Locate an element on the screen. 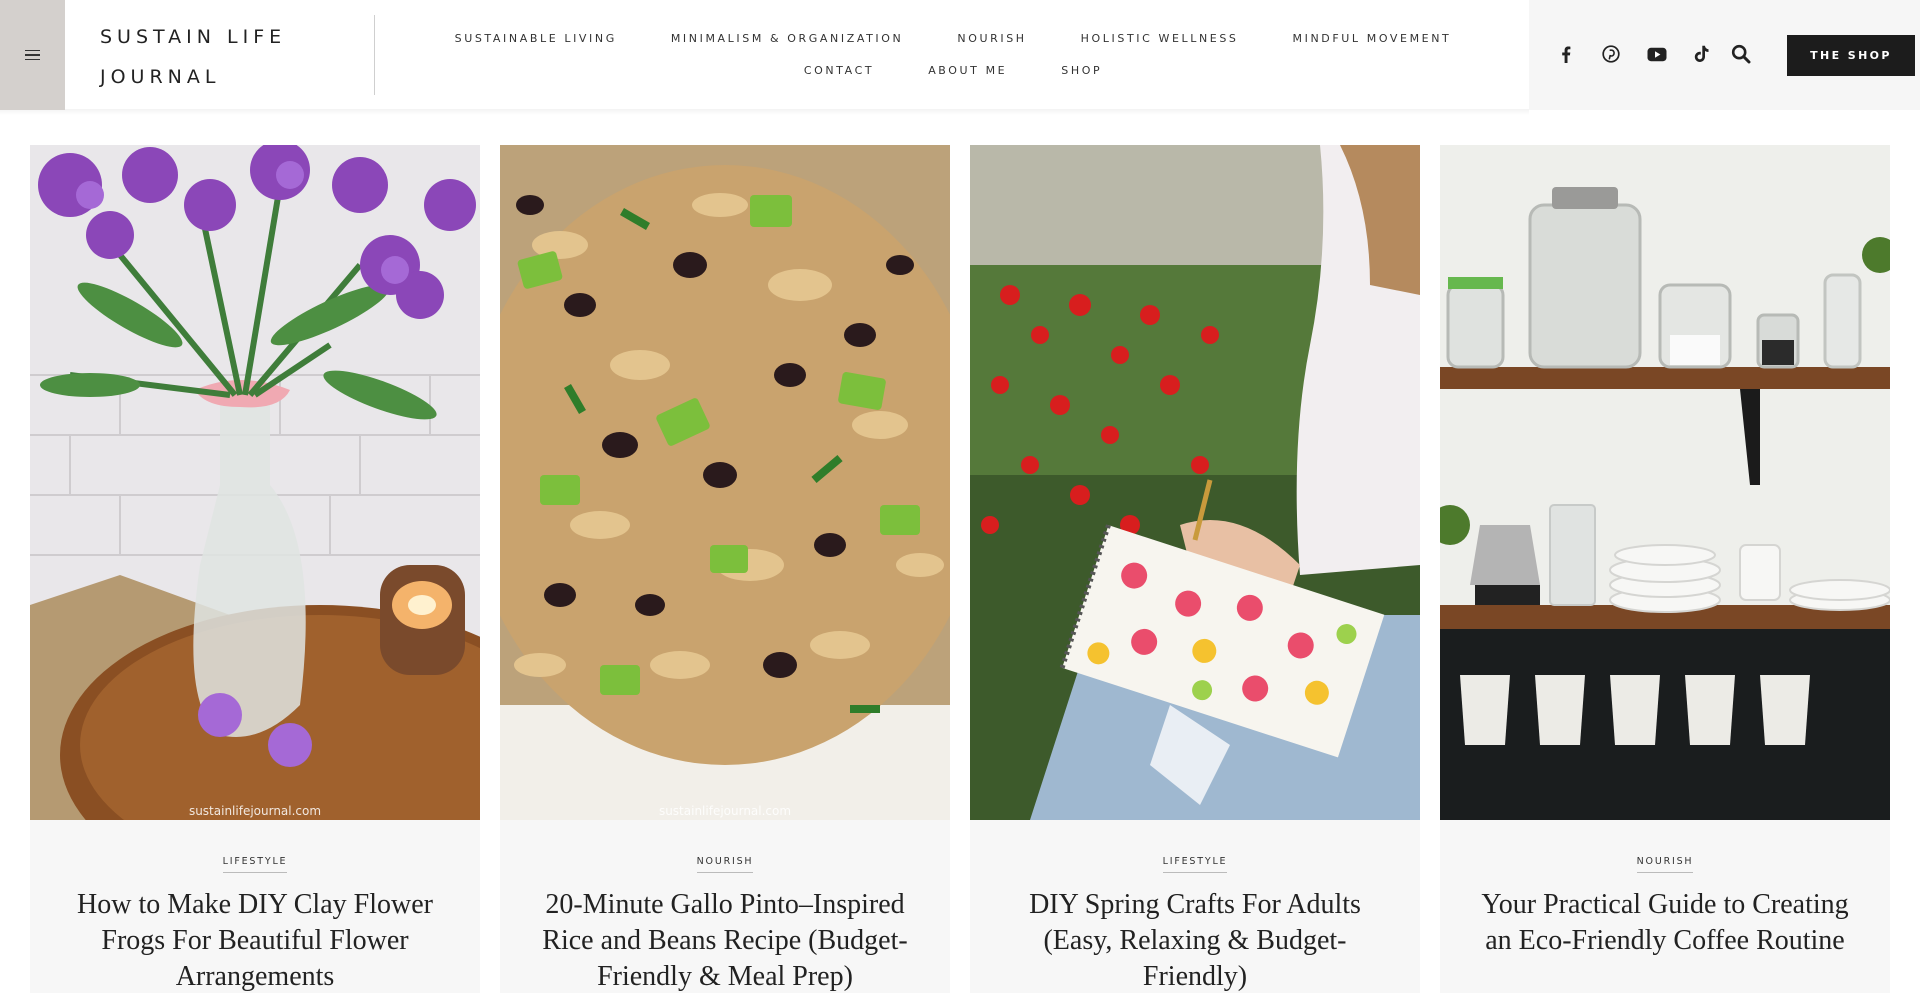 This screenshot has height=995, width=1920. hamburger-icon is located at coordinates (32, 55).